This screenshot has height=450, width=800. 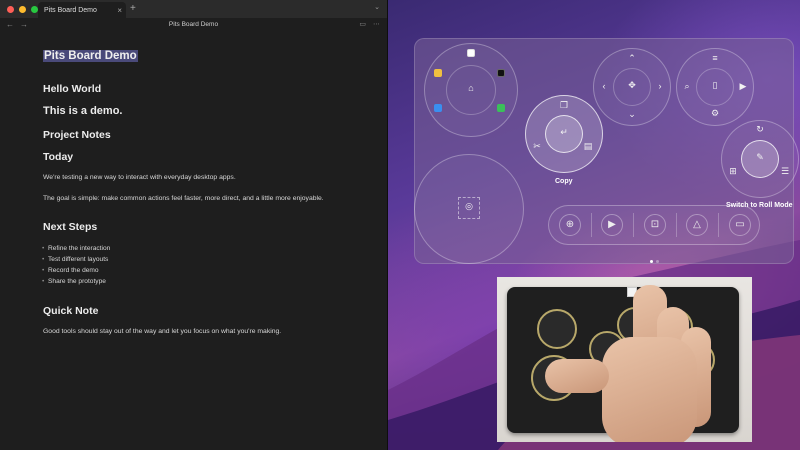 What do you see at coordinates (715, 115) in the screenshot?
I see `gear-icon: ⚙` at bounding box center [715, 115].